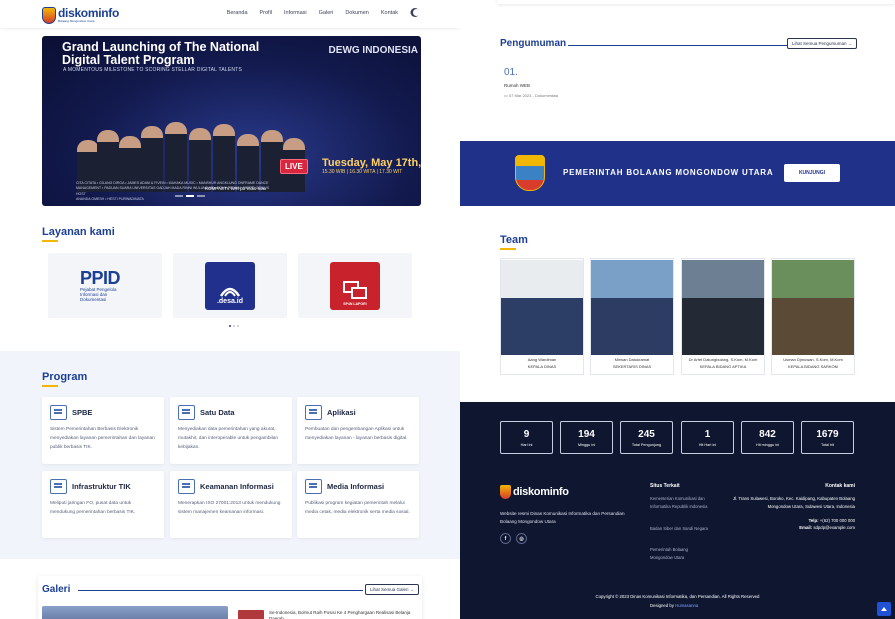  I want to click on pengumuman-item-meta: ▭ 07 Mar 2023 - Dokumentasi, so click(531, 95).